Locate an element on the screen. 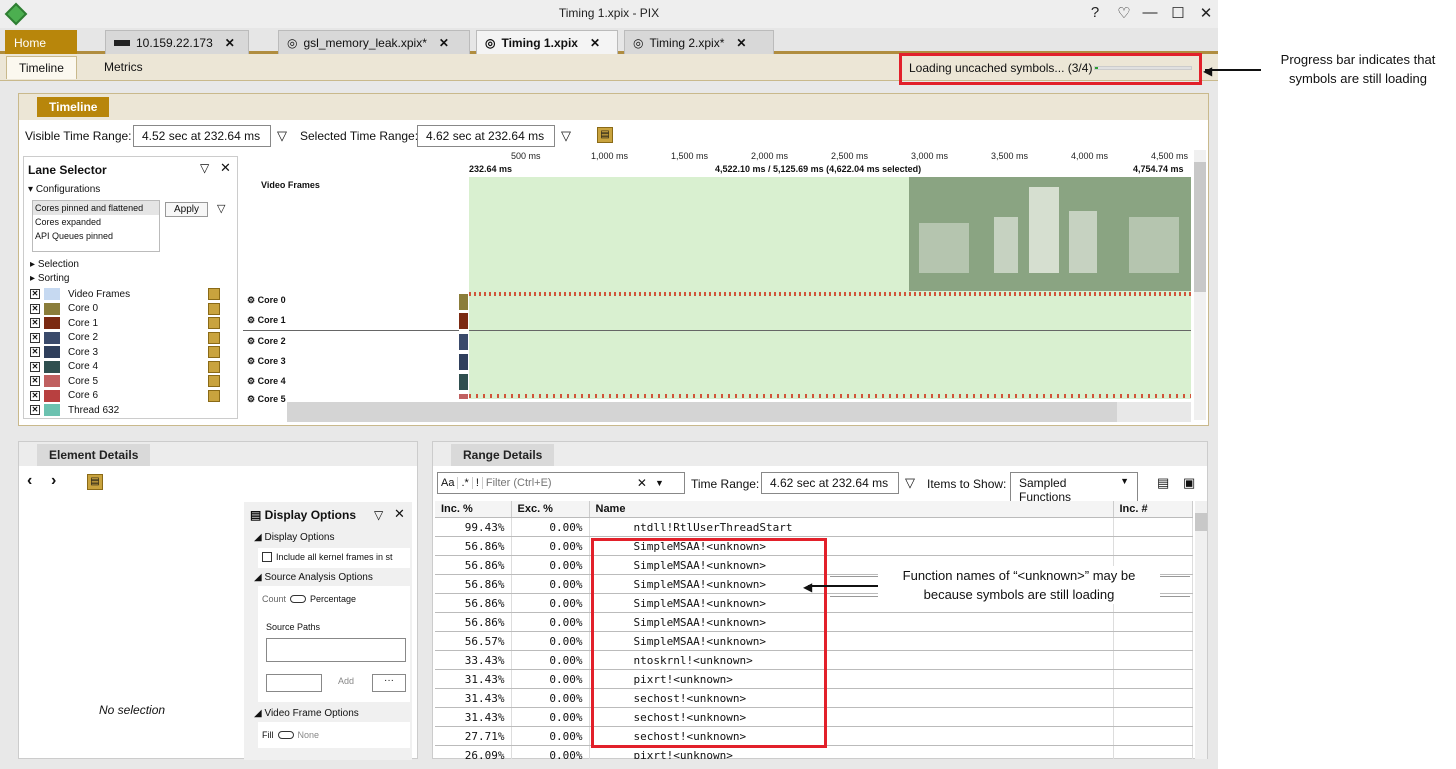 The image size is (1456, 769). column-exc-pct: Exc. % is located at coordinates (550, 509).